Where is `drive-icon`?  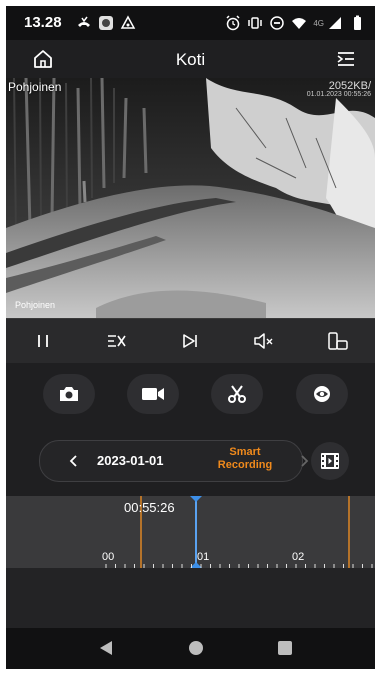
drive-icon is located at coordinates (128, 22).